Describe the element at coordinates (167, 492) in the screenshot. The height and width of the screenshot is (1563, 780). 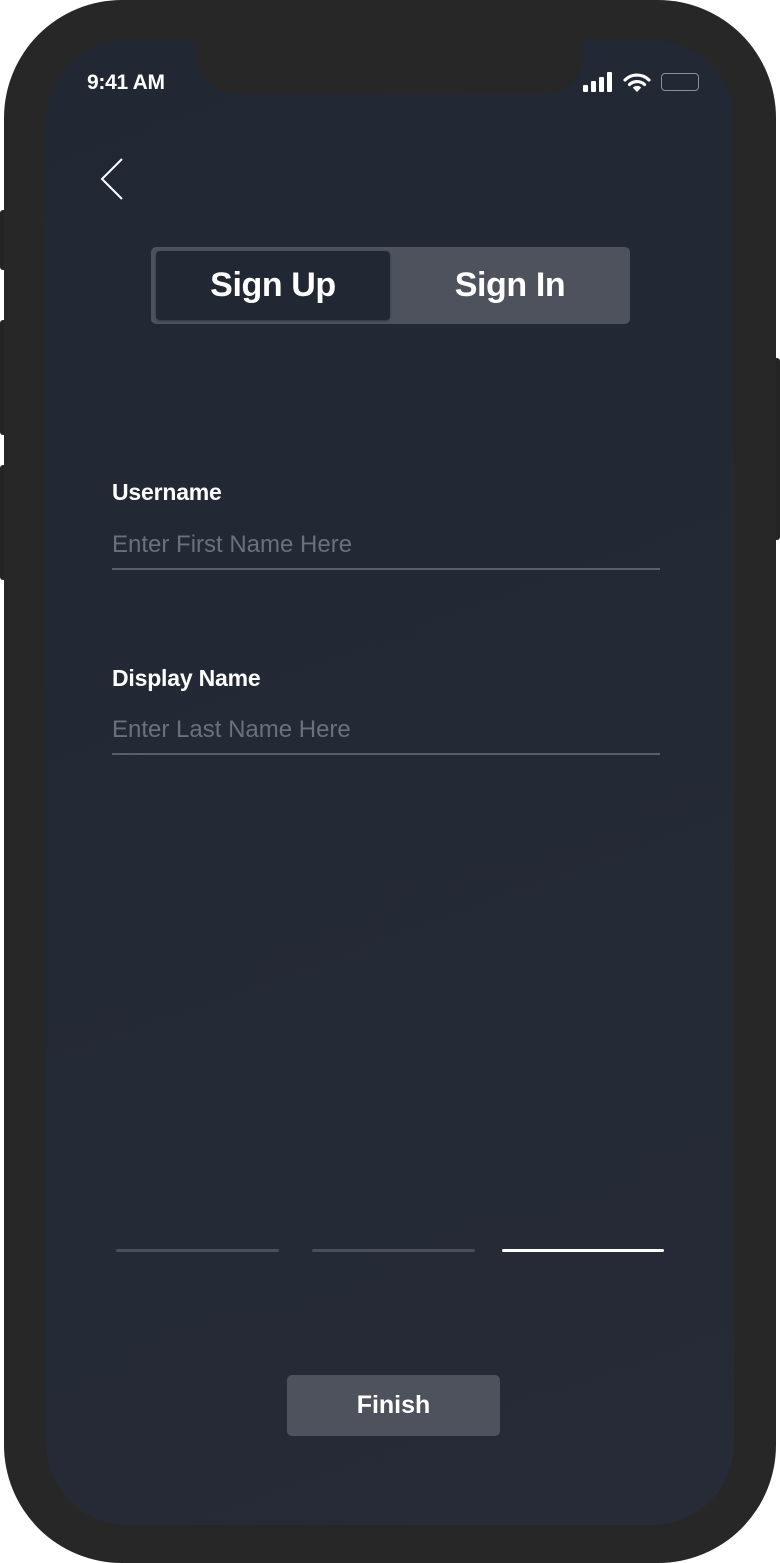
I see `username-label: Username` at that location.